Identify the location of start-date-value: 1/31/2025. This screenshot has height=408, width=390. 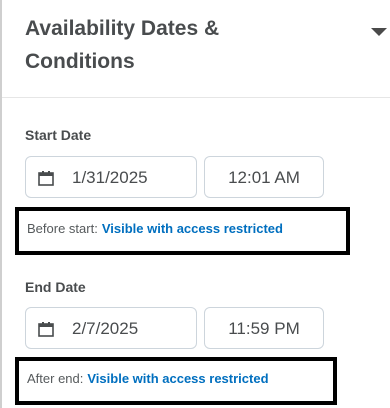
(110, 177).